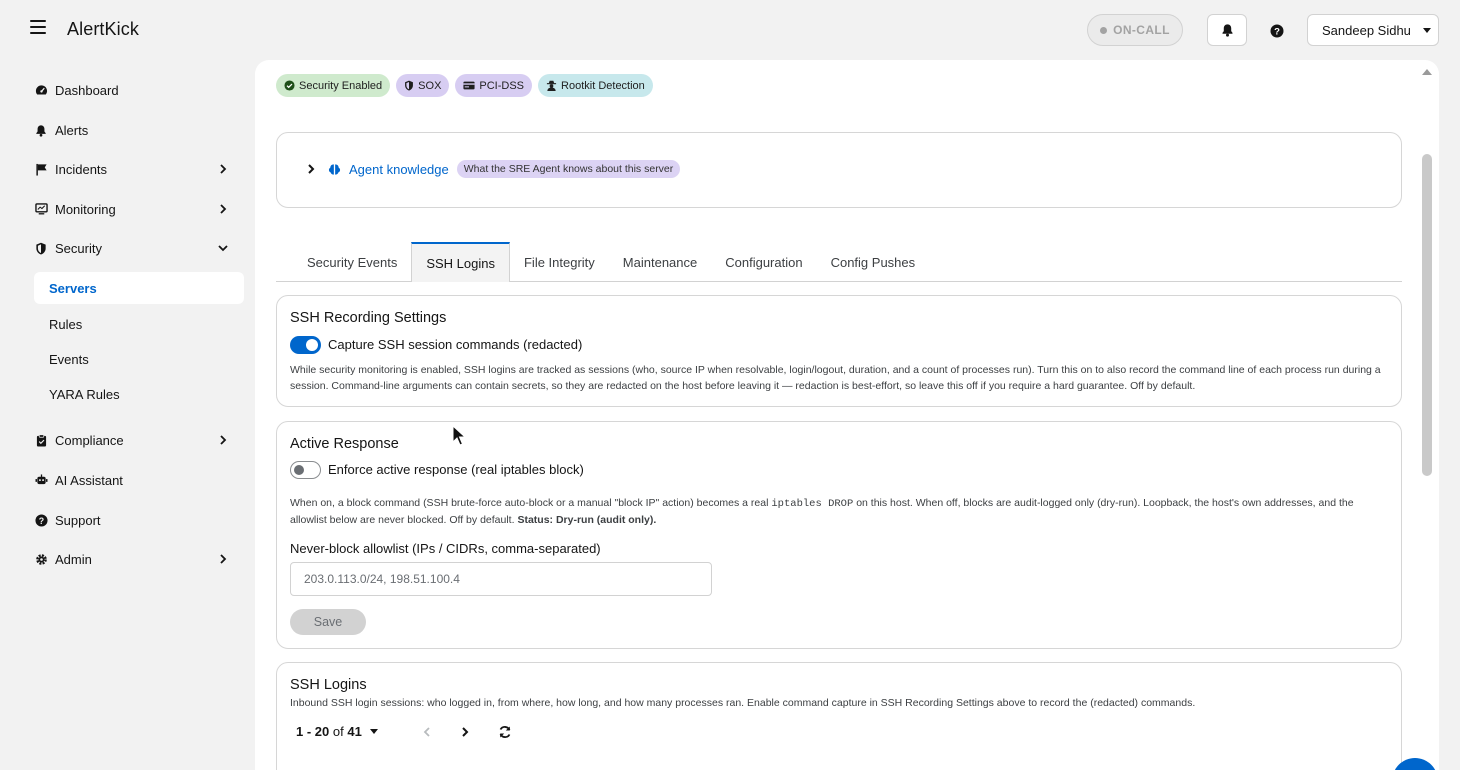  I want to click on sidebar-item-compliance: Compliance, so click(134, 440).